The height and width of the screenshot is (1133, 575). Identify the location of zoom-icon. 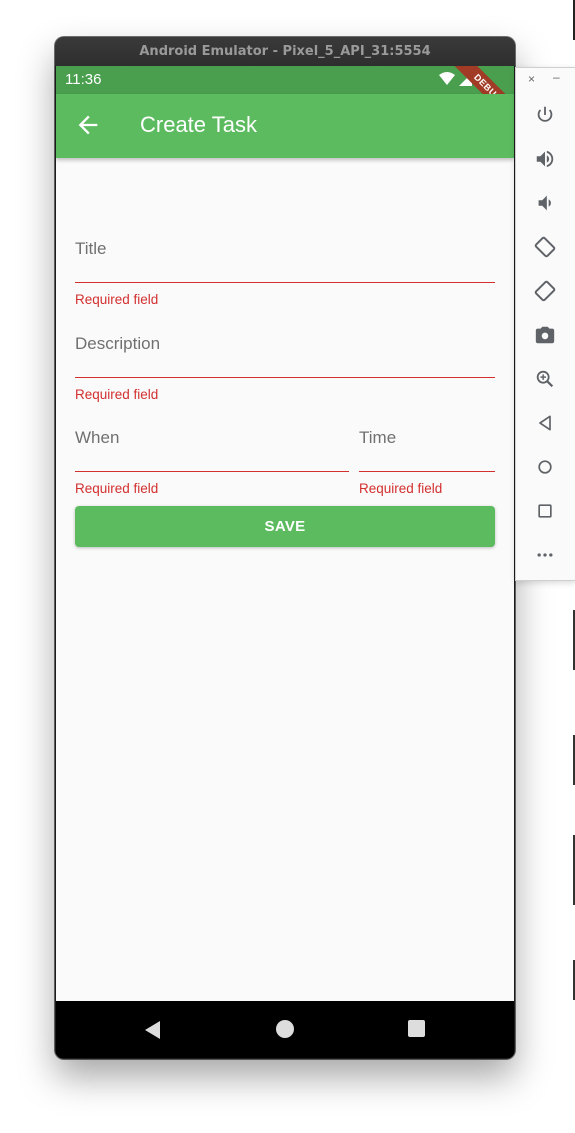
(545, 379).